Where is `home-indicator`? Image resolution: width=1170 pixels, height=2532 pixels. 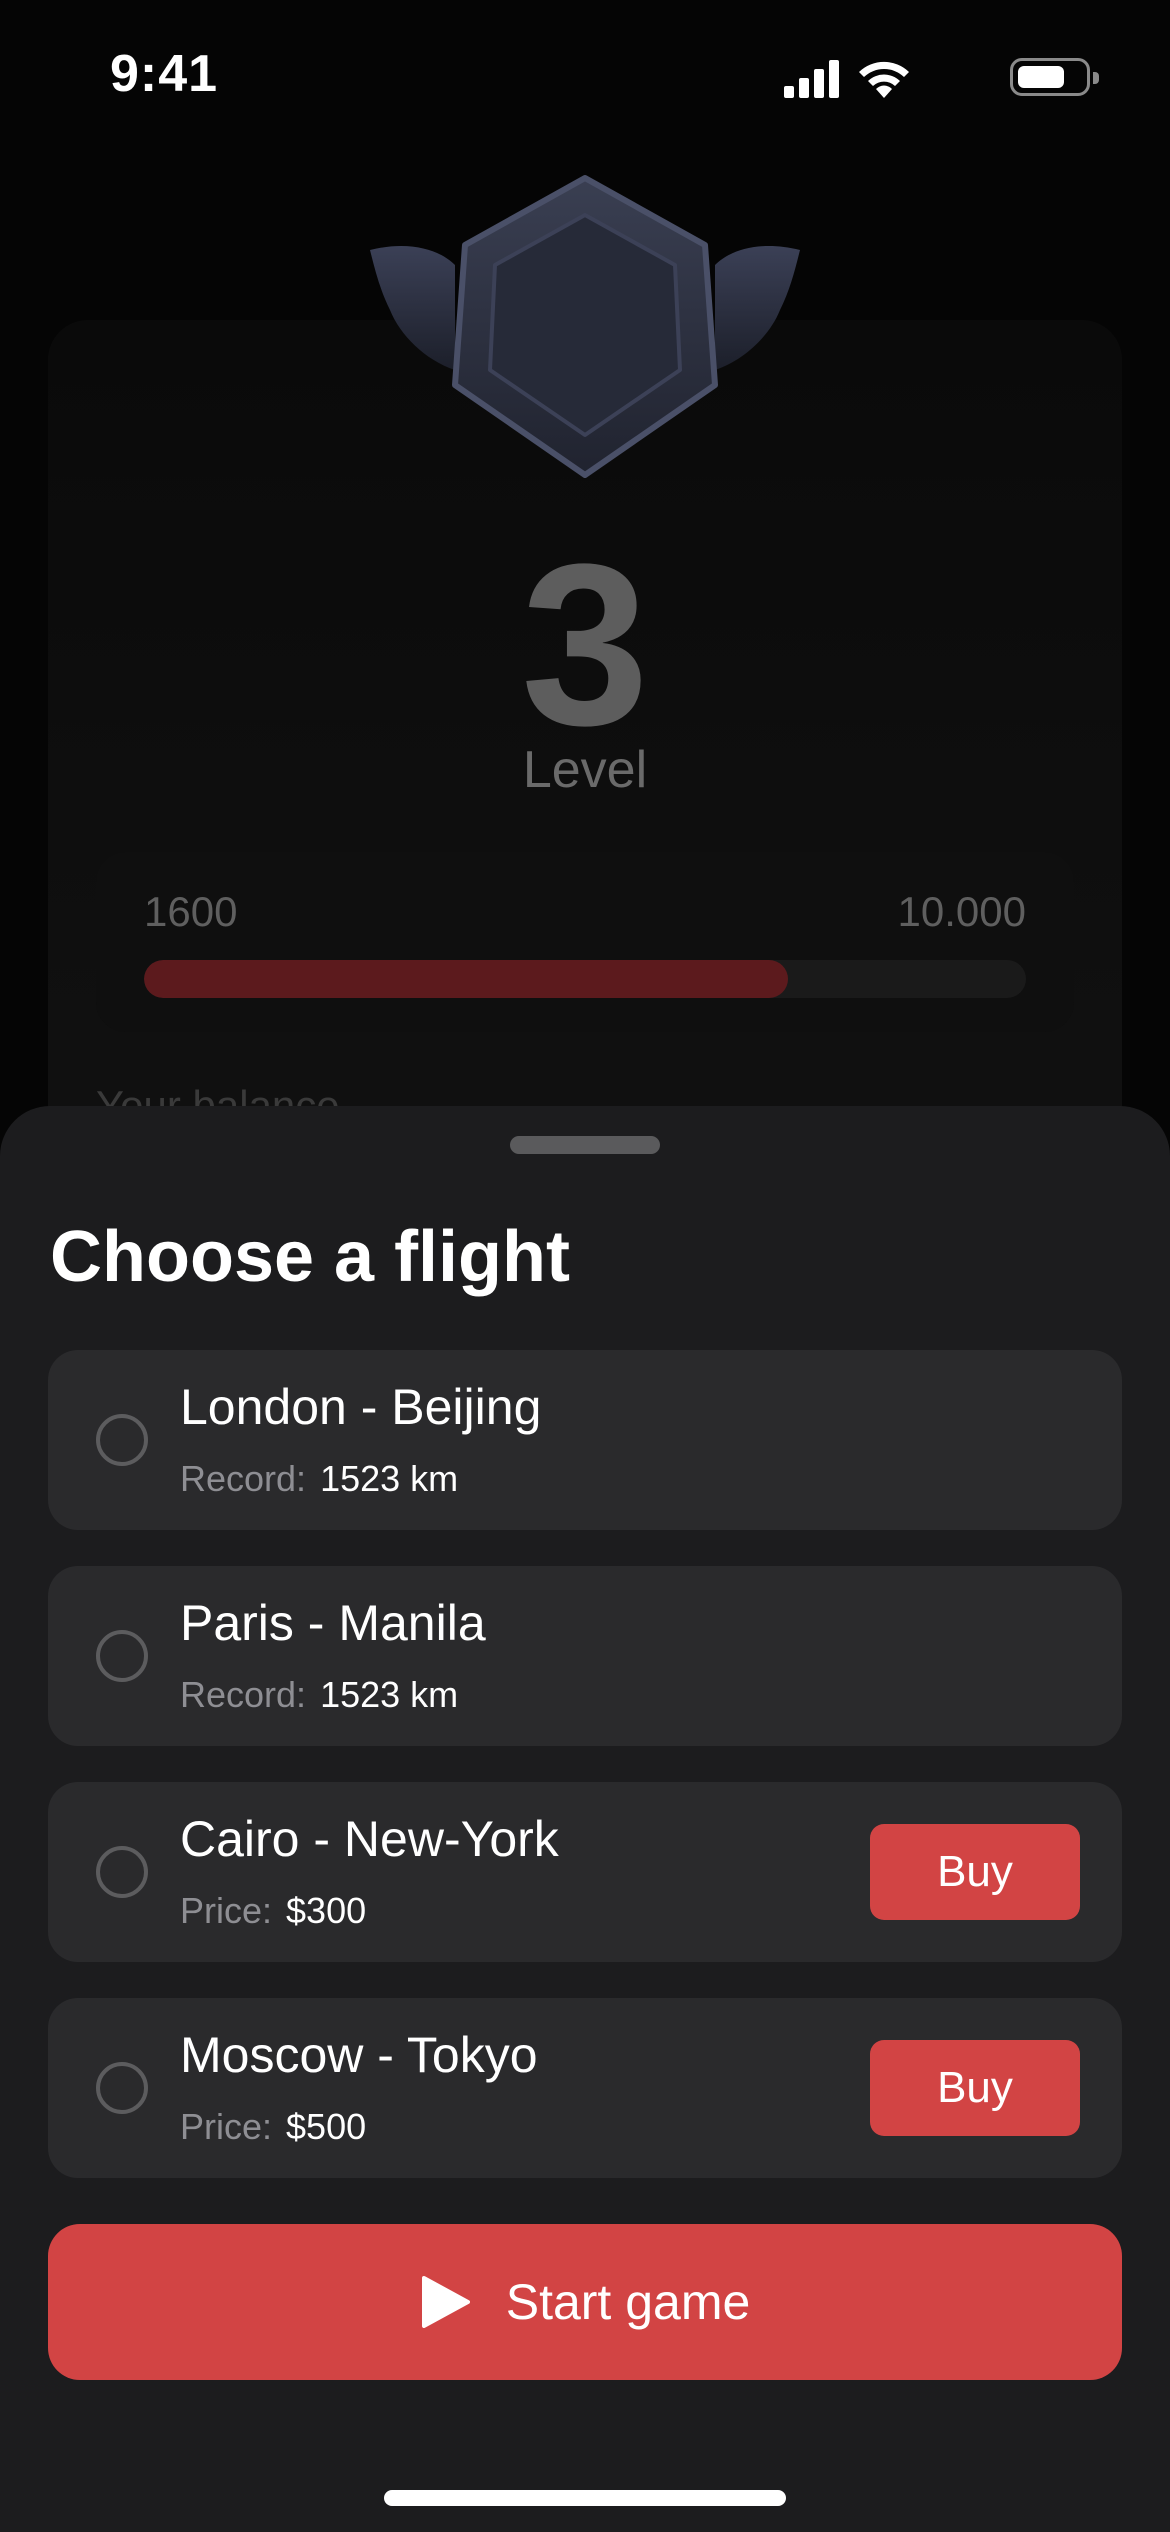
home-indicator is located at coordinates (585, 2498).